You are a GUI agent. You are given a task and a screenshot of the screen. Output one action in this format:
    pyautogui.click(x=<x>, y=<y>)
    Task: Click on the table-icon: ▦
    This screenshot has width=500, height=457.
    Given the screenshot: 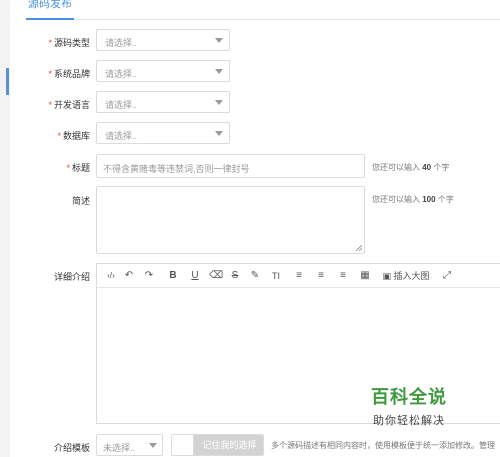 What is the action you would take?
    pyautogui.click(x=365, y=276)
    